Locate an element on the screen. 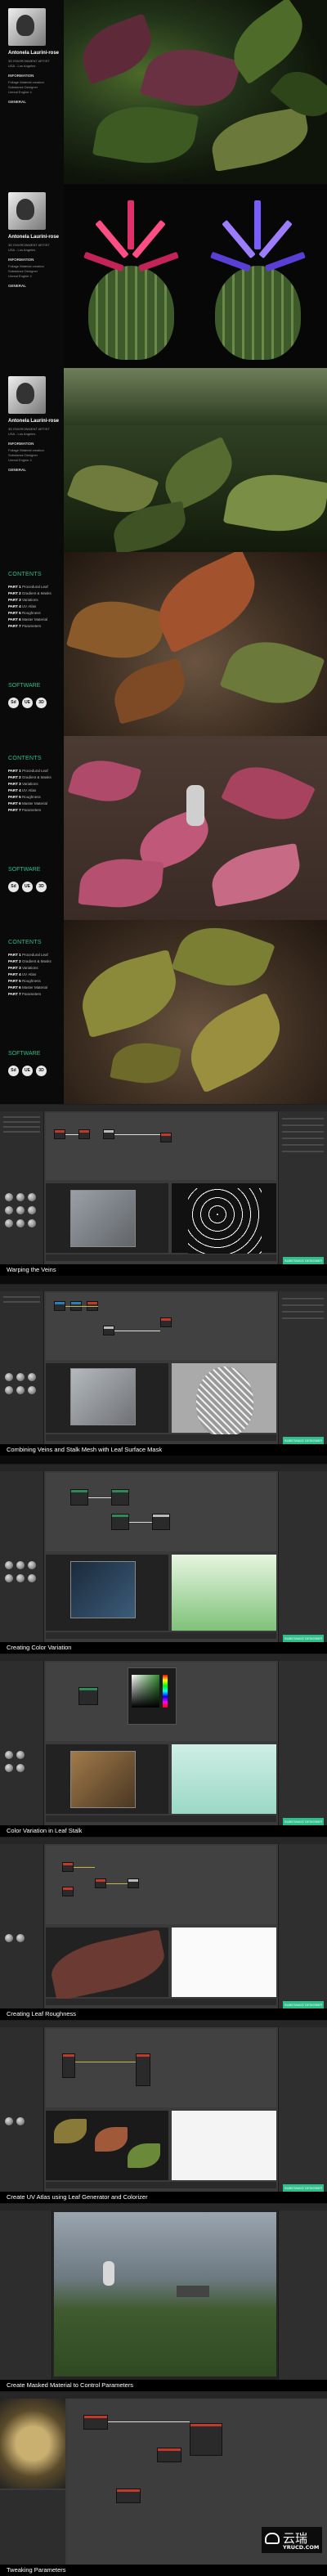 The height and width of the screenshot is (2576, 327). software-title: SOFTWARE is located at coordinates (24, 1054).